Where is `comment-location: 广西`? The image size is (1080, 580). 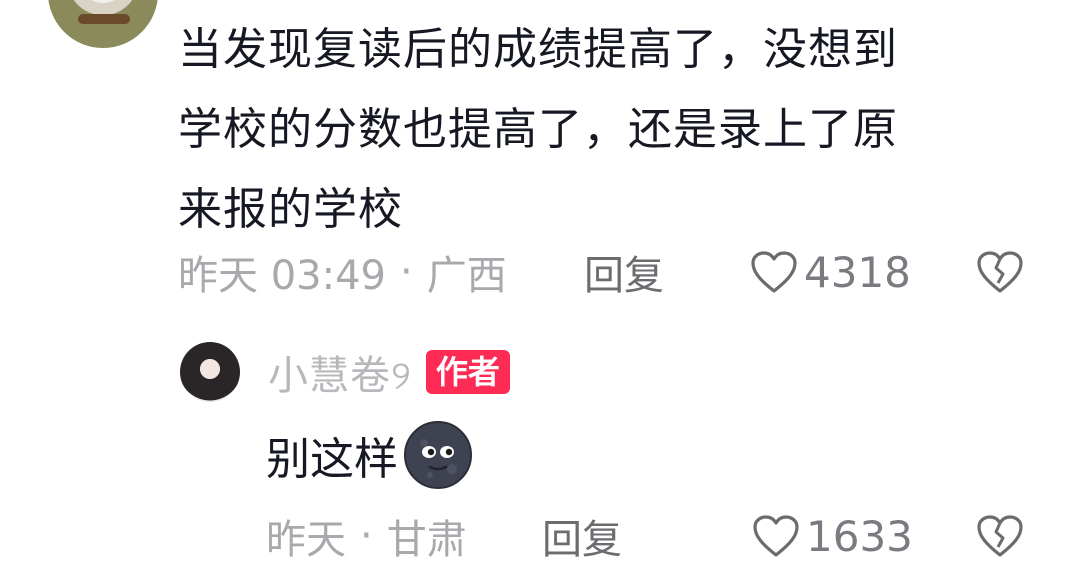
comment-location: 广西 is located at coordinates (466, 276).